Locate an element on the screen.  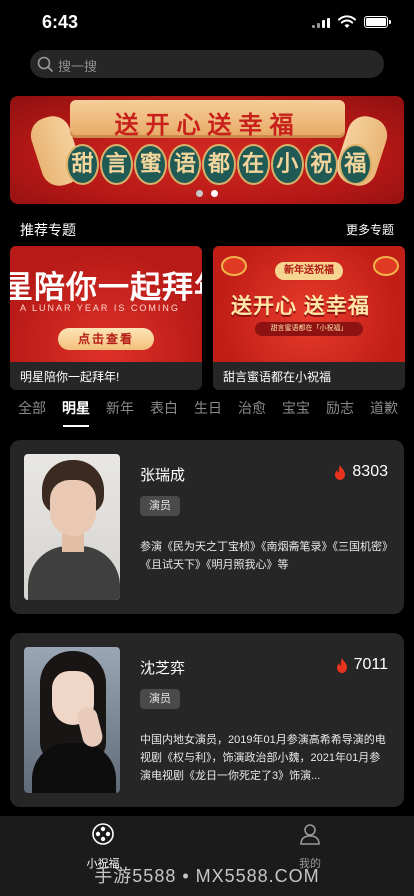
banner-seal-char: 祝 is located at coordinates (321, 164).